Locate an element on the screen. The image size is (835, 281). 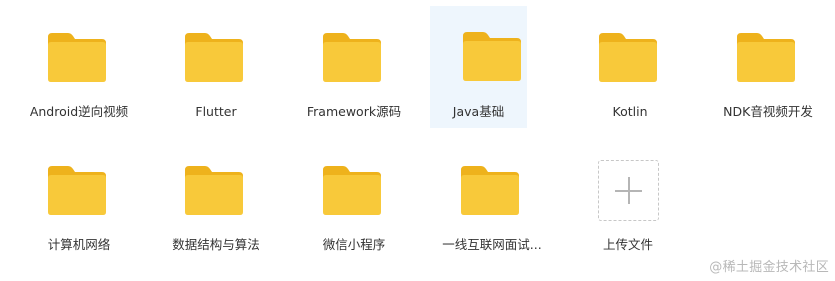
folder-label: Flutter is located at coordinates (216, 111).